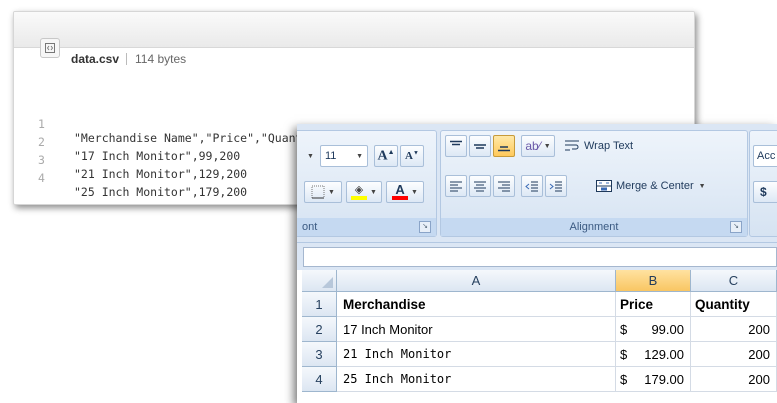 Image resolution: width=777 pixels, height=403 pixels. Describe the element at coordinates (504, 149) in the screenshot. I see `align-bottom-icon` at that location.